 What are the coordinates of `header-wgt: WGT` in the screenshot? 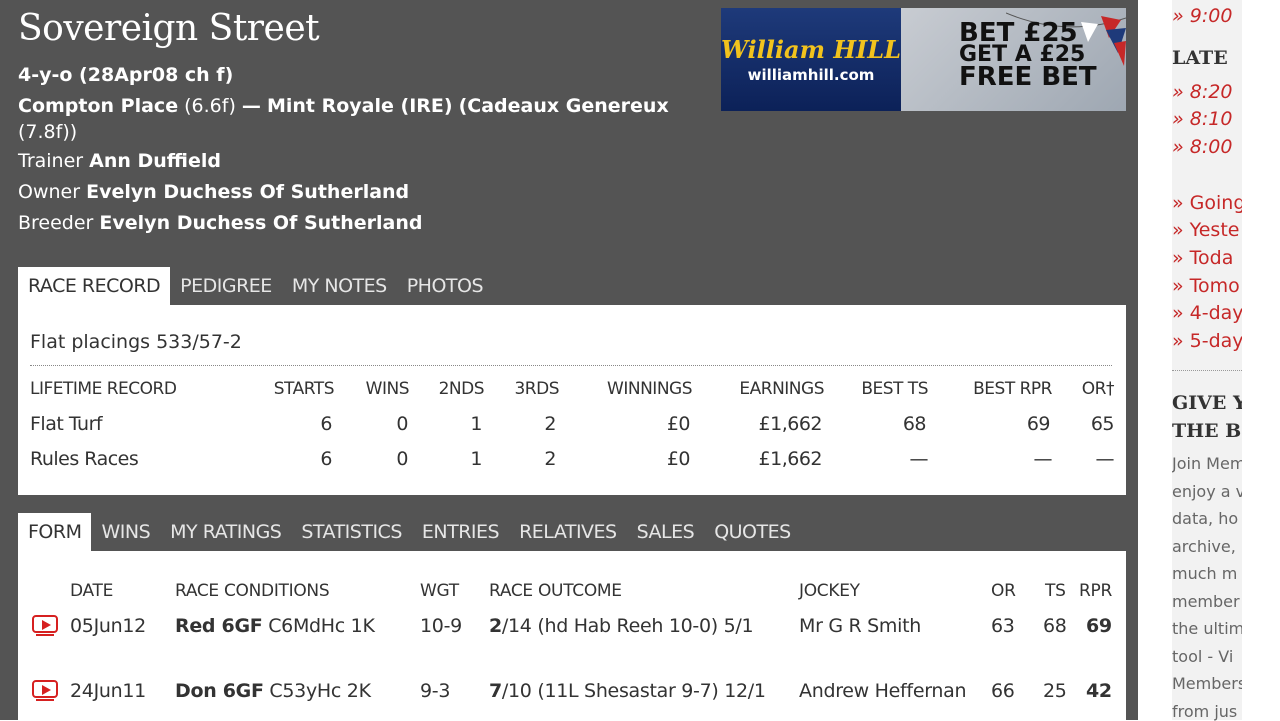 It's located at (439, 591).